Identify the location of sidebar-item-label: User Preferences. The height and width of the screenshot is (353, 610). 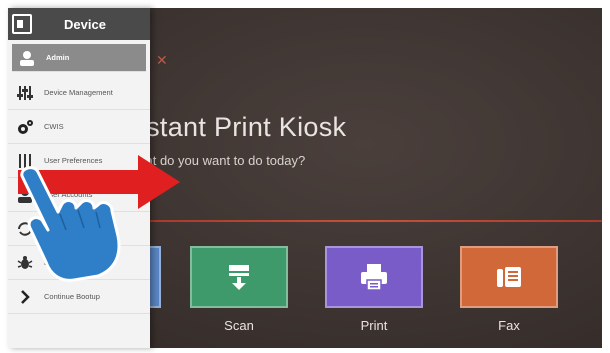
(73, 160).